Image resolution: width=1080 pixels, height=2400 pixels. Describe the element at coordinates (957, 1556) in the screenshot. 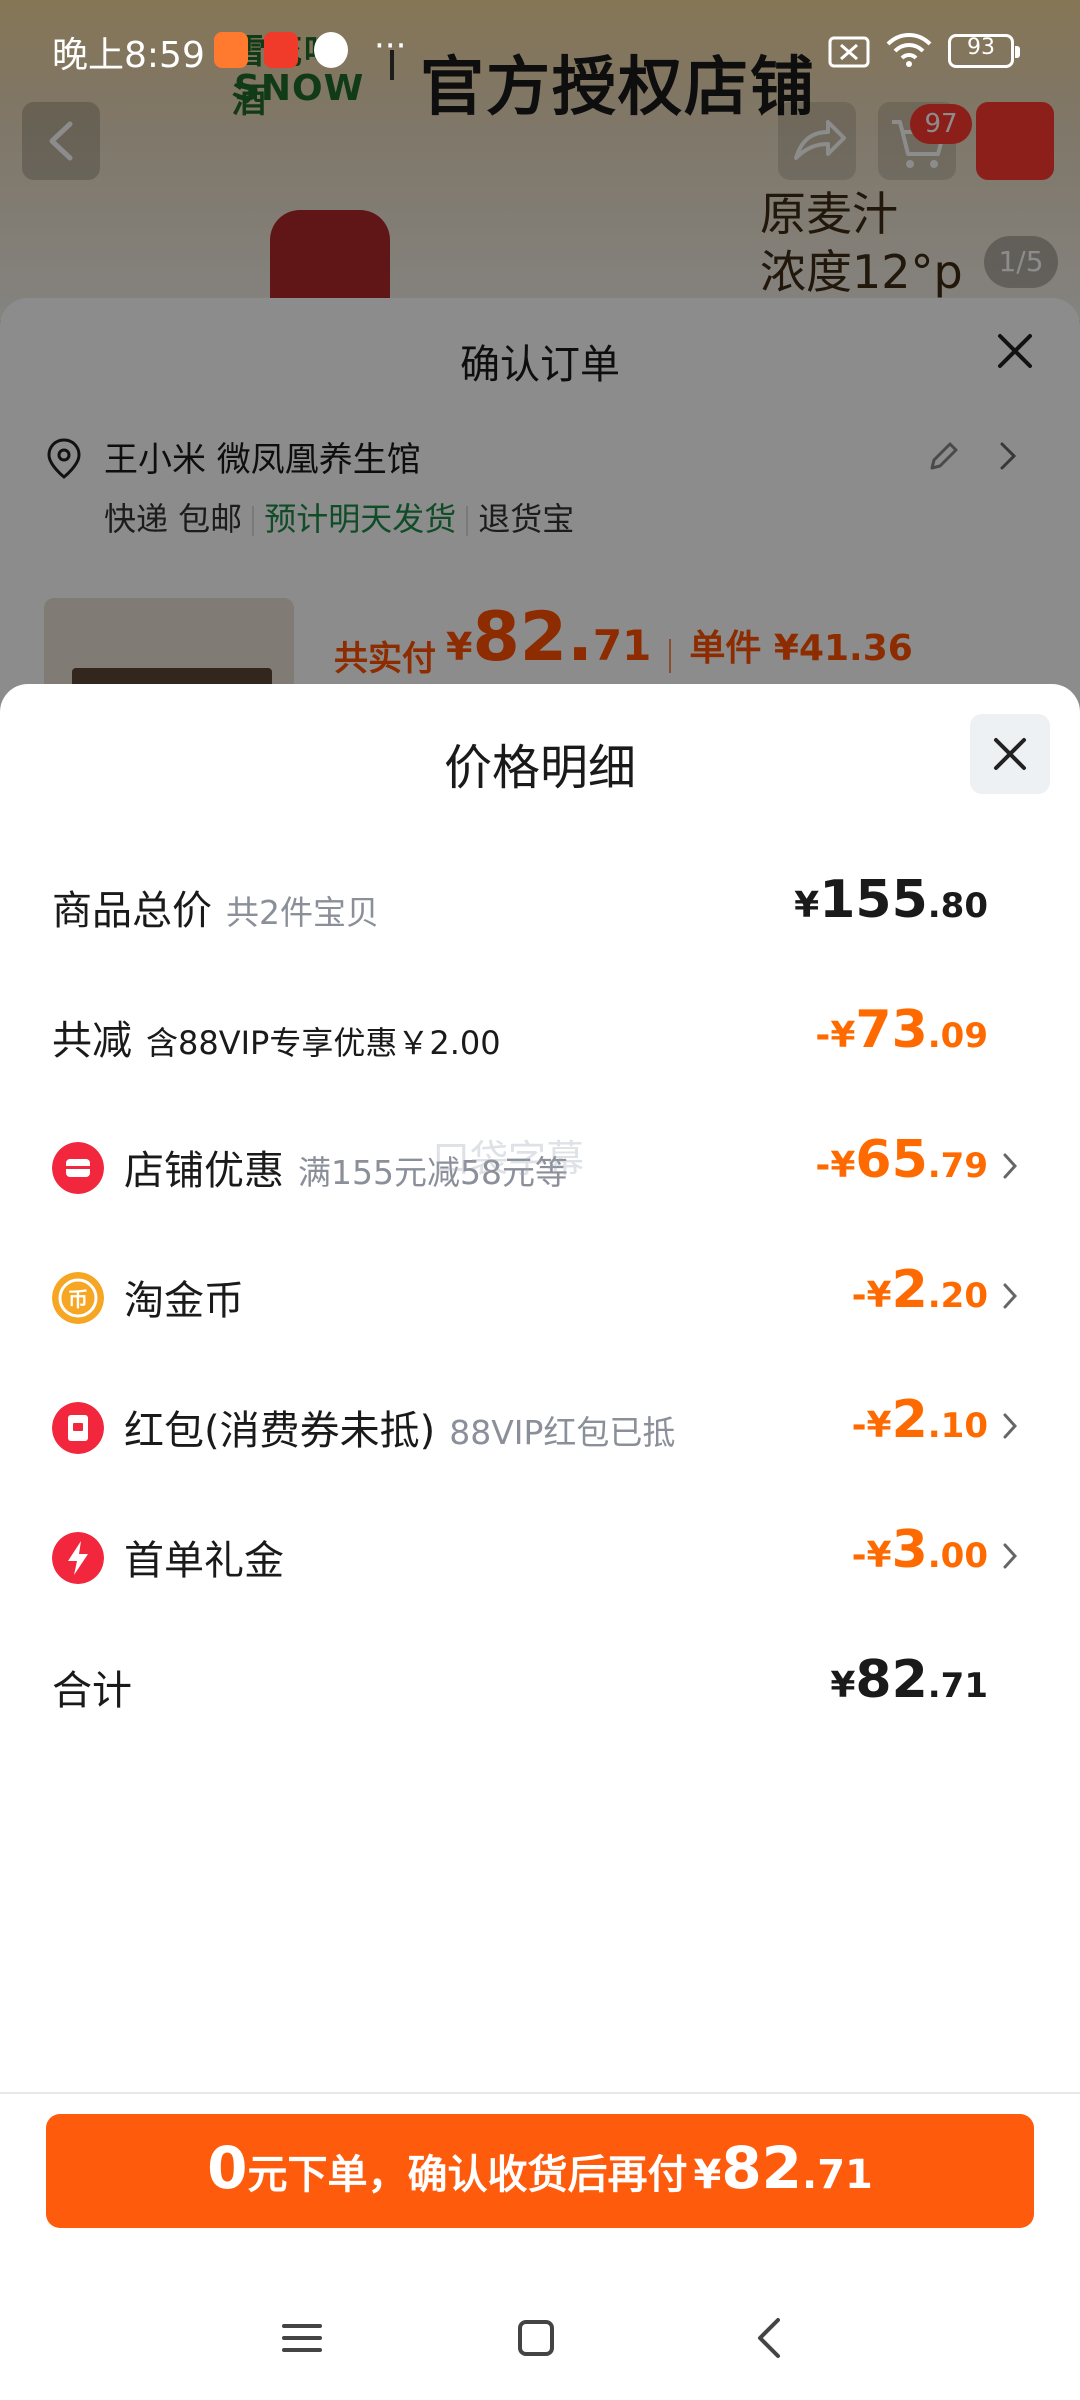

I see `amount-dec: .00` at that location.